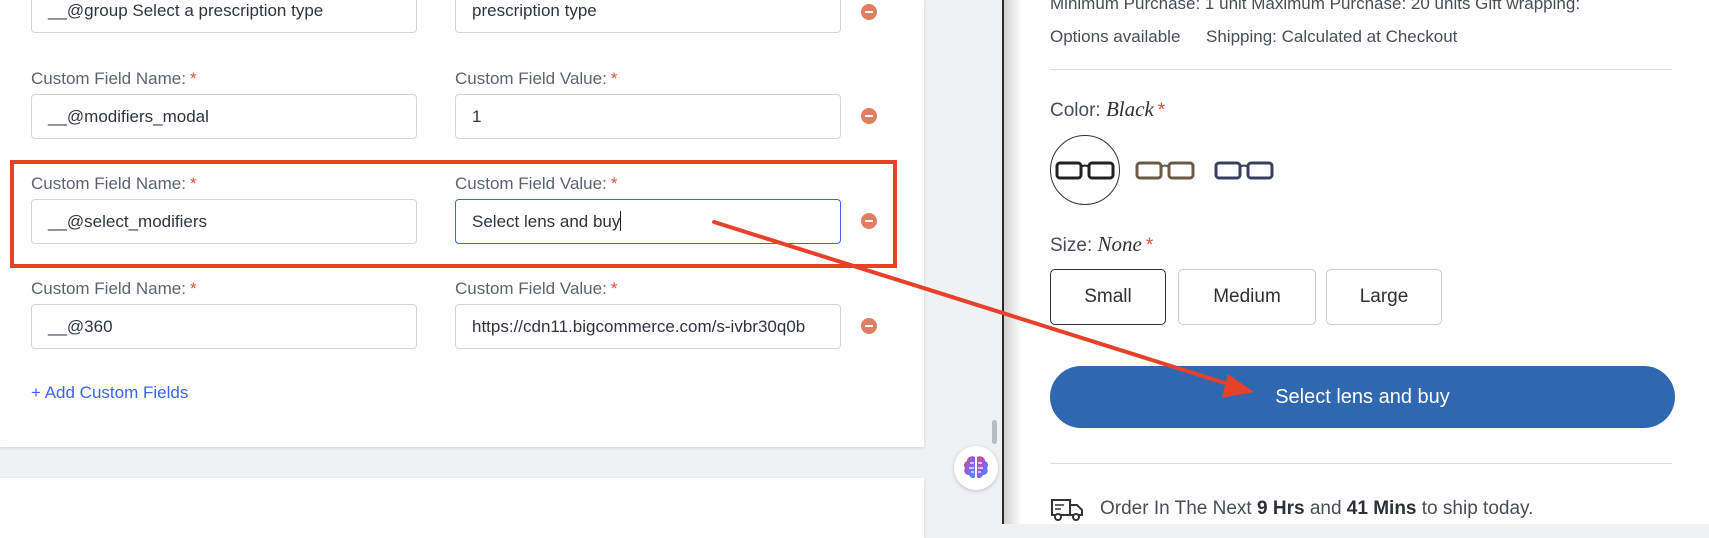  What do you see at coordinates (224, 116) in the screenshot?
I see `custom-field-name-input: __@modifiers_modal` at bounding box center [224, 116].